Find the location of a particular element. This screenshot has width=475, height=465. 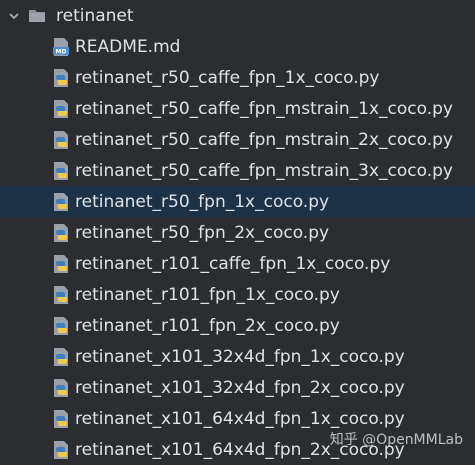

file-name: retinanet_x101_32x4d_fpn_1x_coco.py is located at coordinates (240, 356).